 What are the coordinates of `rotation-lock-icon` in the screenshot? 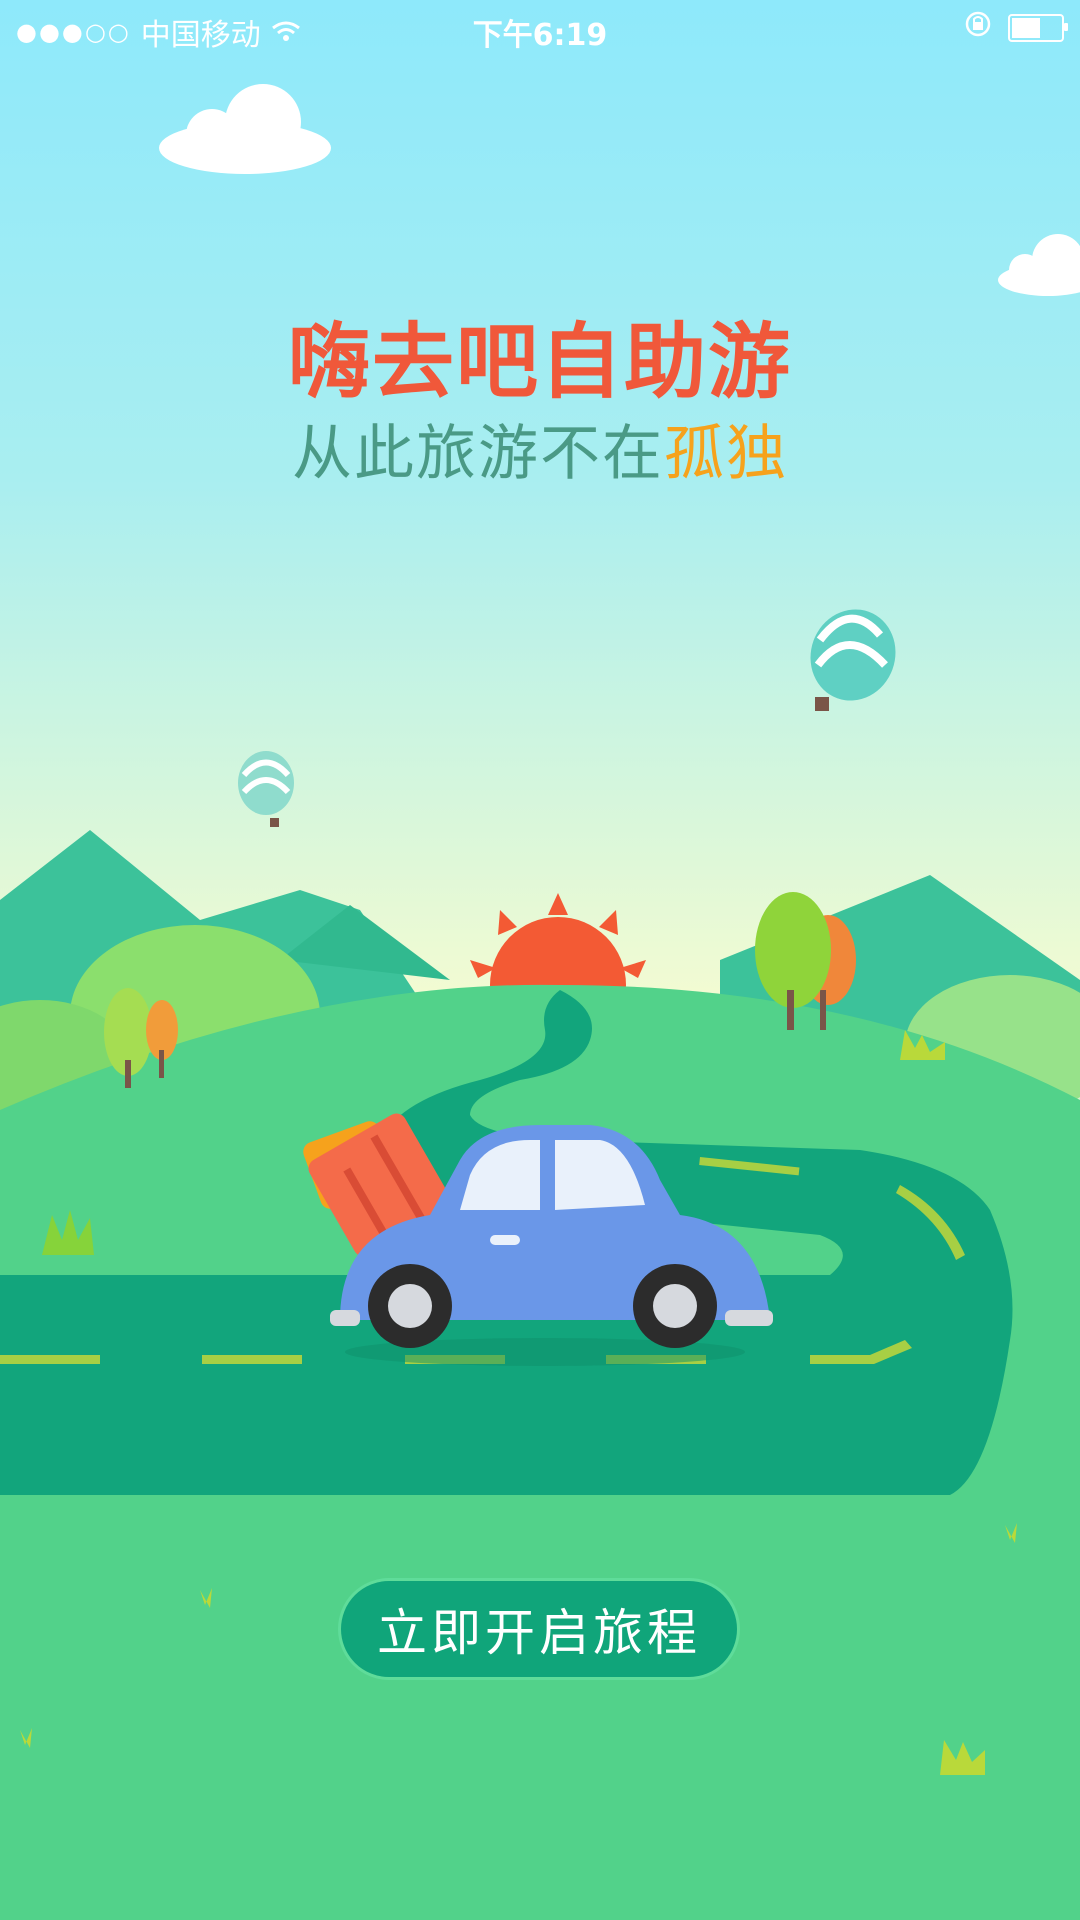 It's located at (978, 28).